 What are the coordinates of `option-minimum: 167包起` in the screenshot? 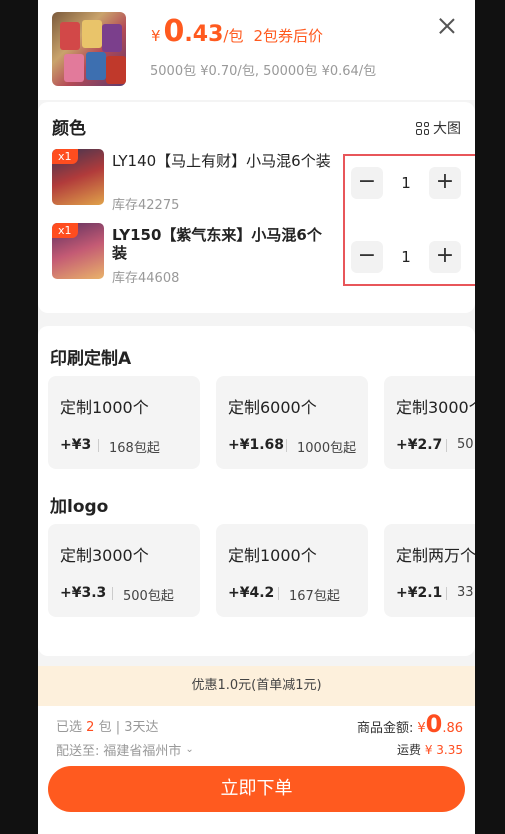 It's located at (314, 596).